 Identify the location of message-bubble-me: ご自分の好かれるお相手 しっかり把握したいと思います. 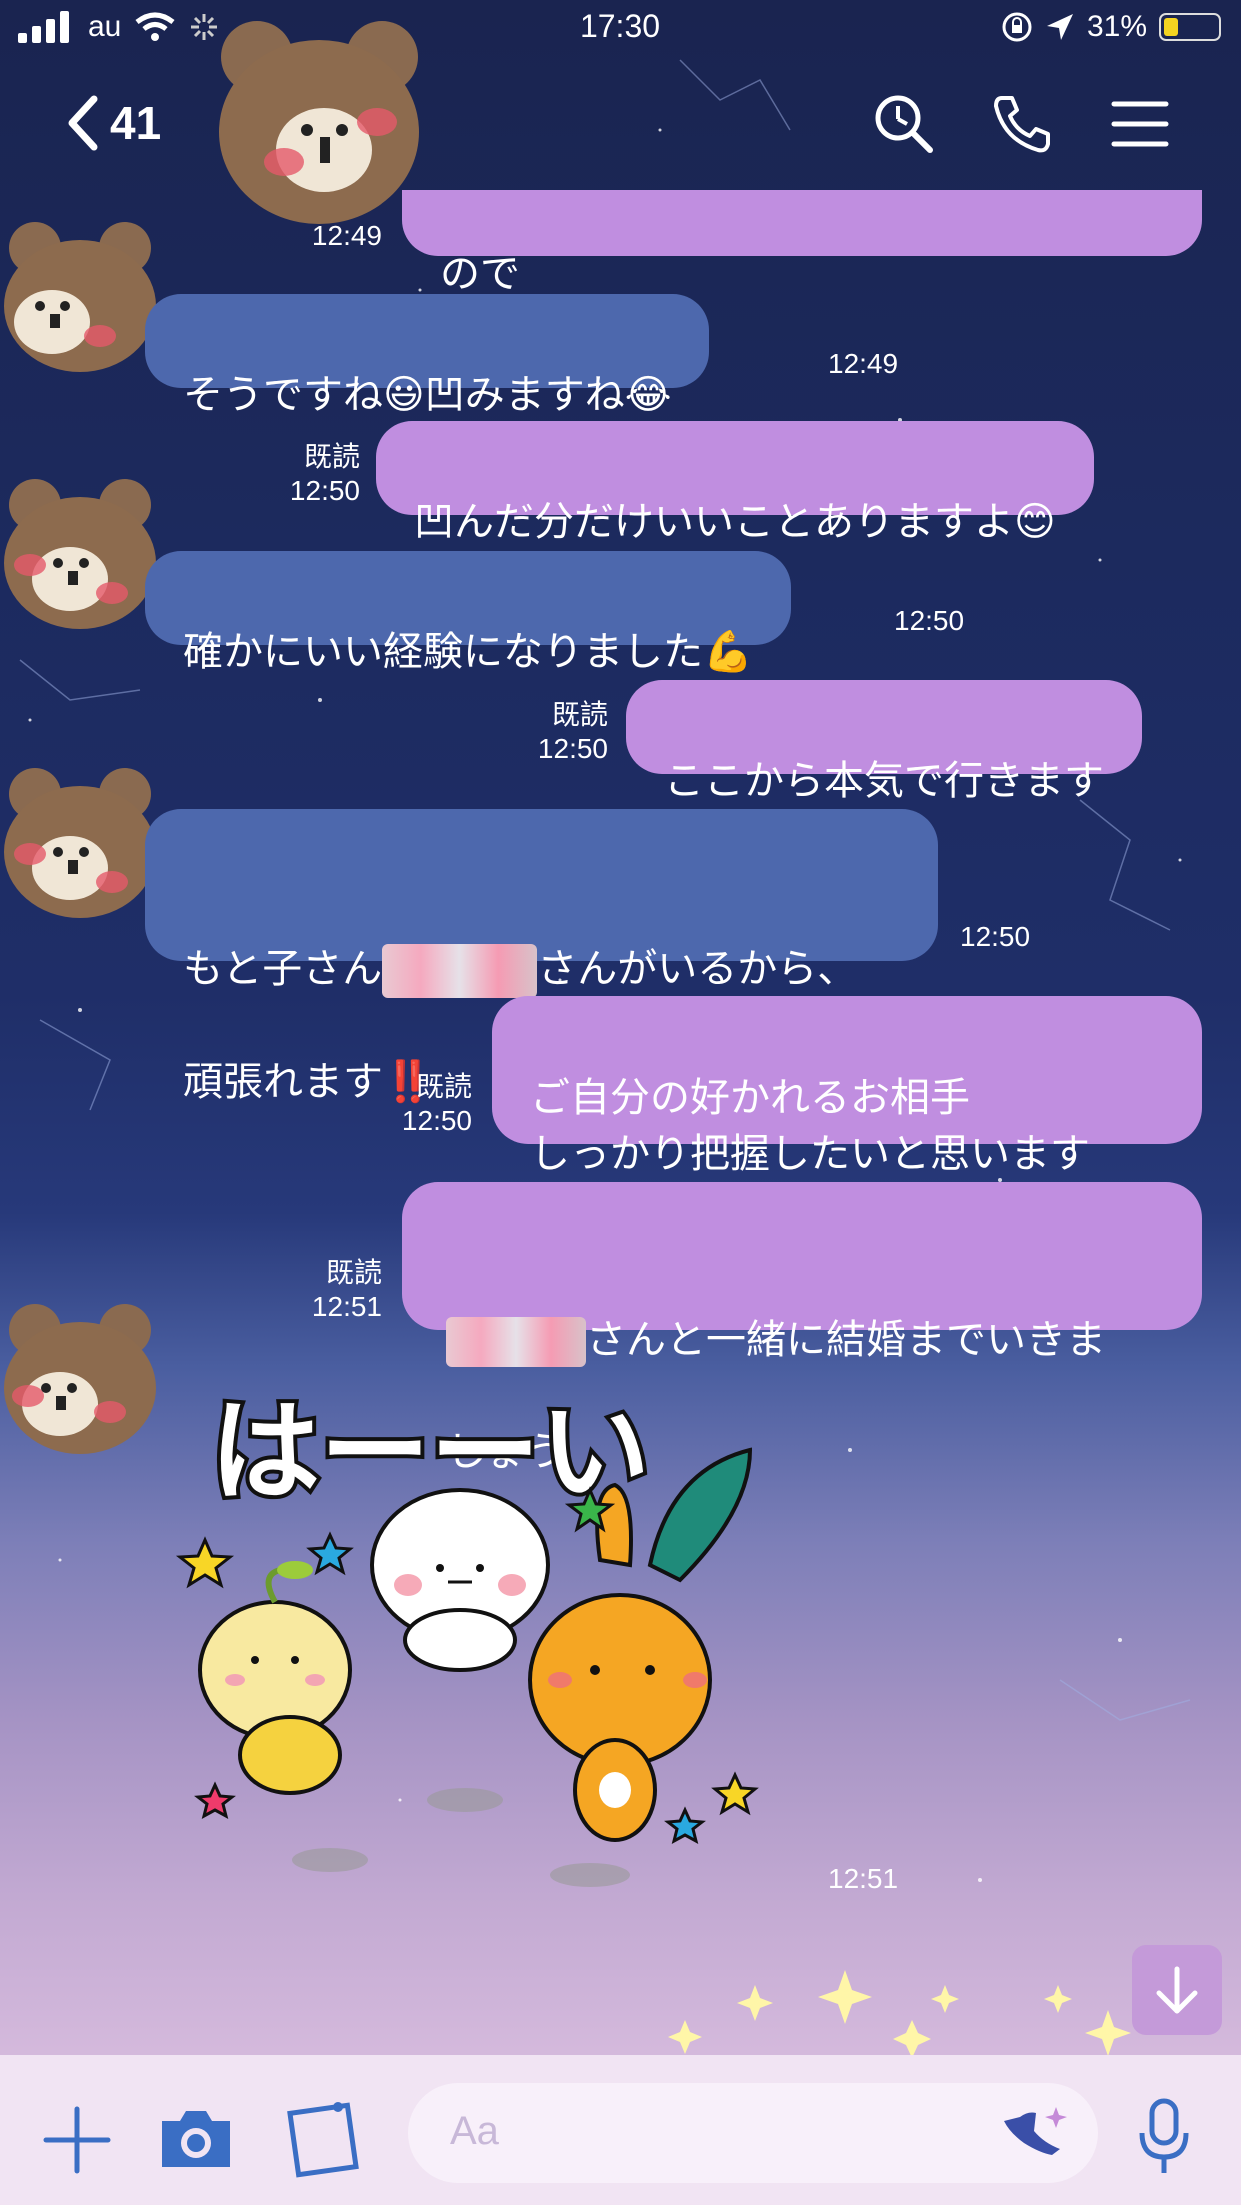
(847, 1086).